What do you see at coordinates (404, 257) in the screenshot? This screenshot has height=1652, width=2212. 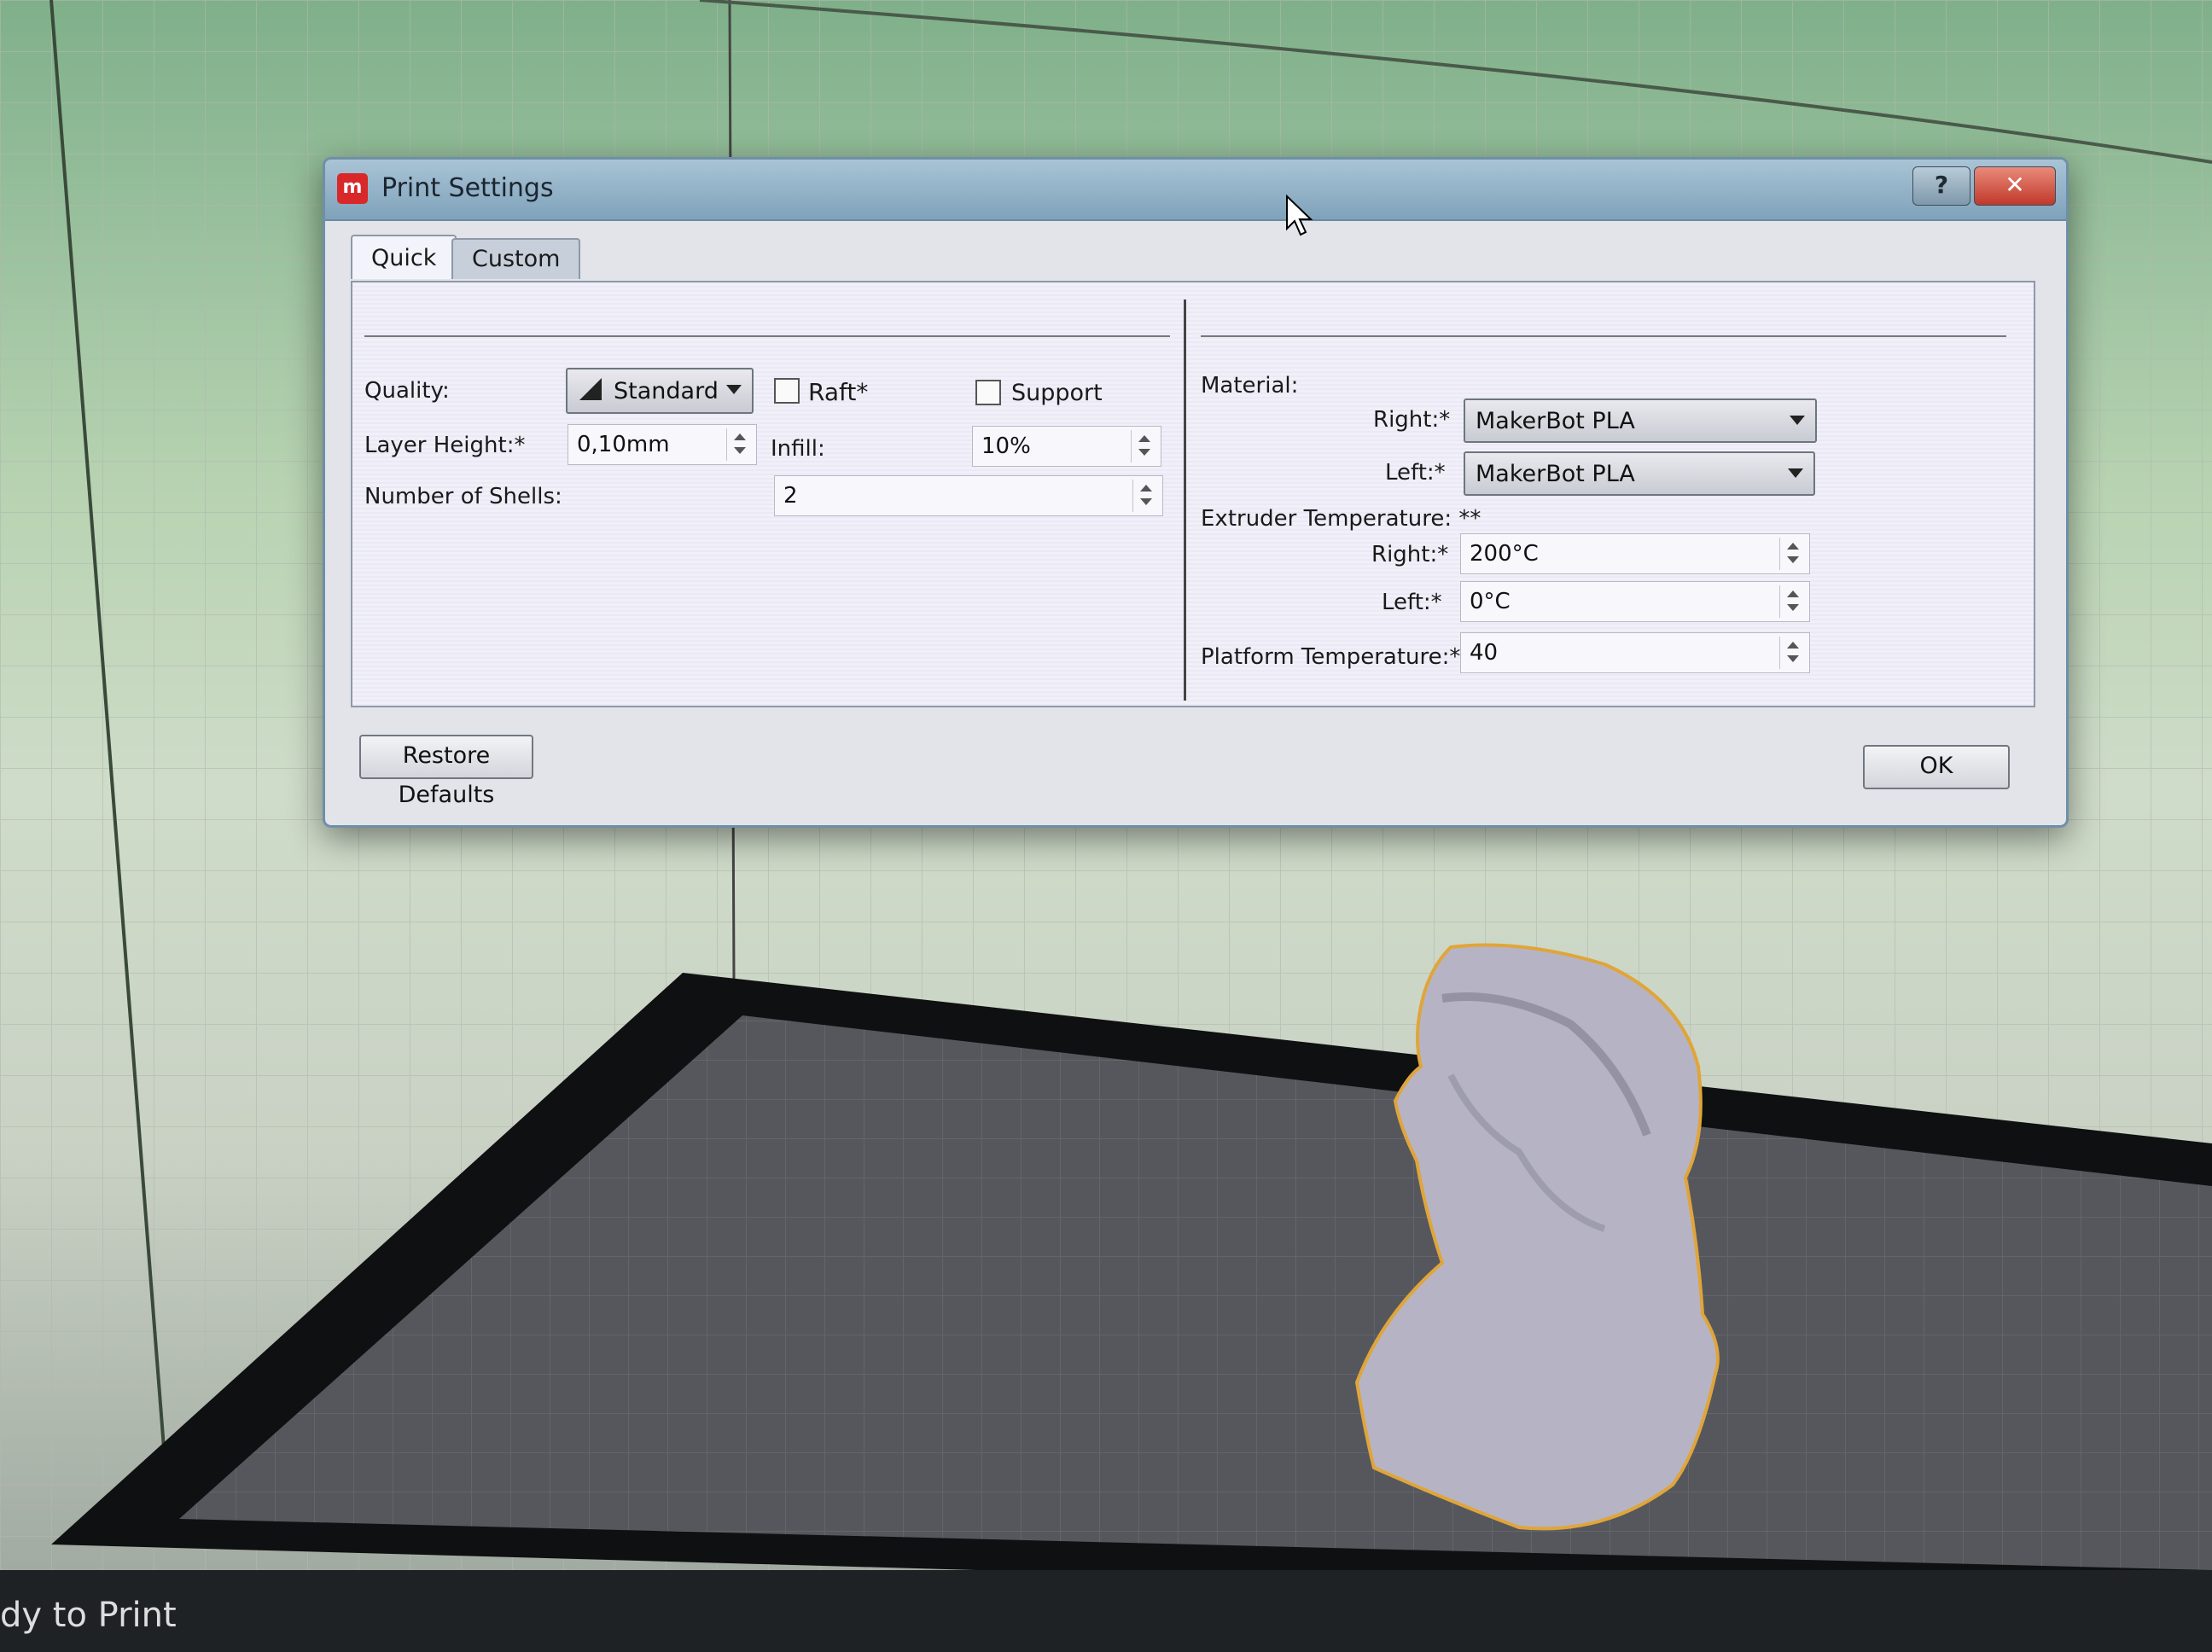 I see `tab-quick: Quick` at bounding box center [404, 257].